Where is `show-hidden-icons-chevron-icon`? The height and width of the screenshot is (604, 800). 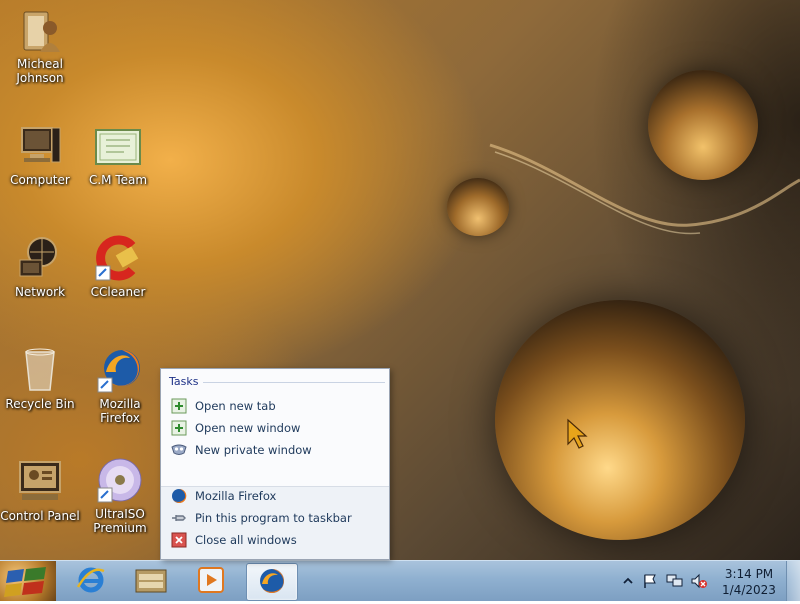 show-hidden-icons-chevron-icon is located at coordinates (628, 581).